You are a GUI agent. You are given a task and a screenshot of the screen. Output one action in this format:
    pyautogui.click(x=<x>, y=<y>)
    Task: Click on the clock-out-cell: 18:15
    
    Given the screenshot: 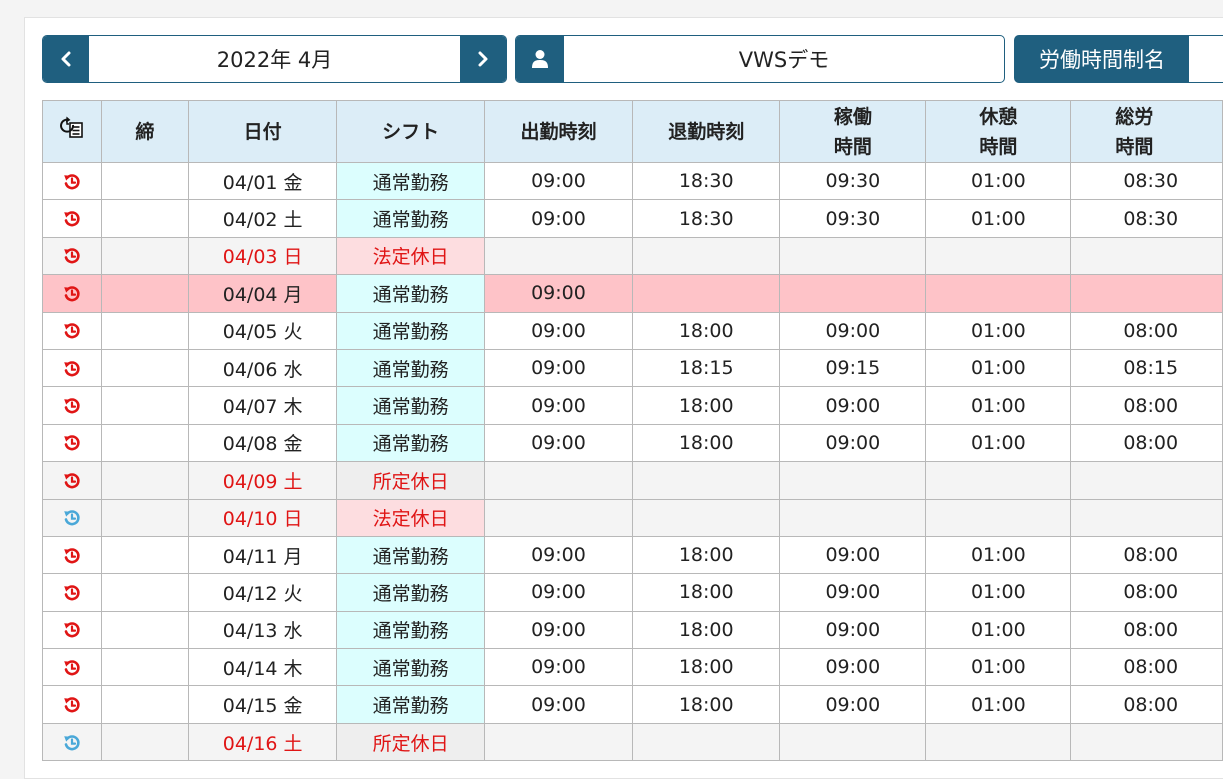 What is the action you would take?
    pyautogui.click(x=706, y=368)
    